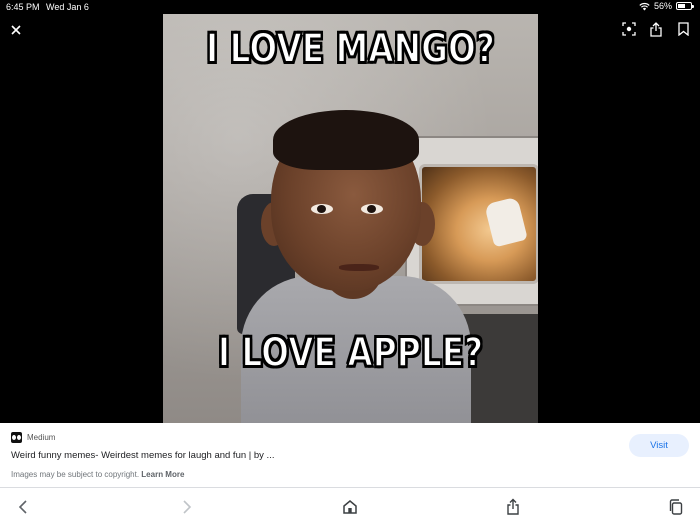 The height and width of the screenshot is (525, 700). Describe the element at coordinates (24, 507) in the screenshot. I see `back-icon` at that location.